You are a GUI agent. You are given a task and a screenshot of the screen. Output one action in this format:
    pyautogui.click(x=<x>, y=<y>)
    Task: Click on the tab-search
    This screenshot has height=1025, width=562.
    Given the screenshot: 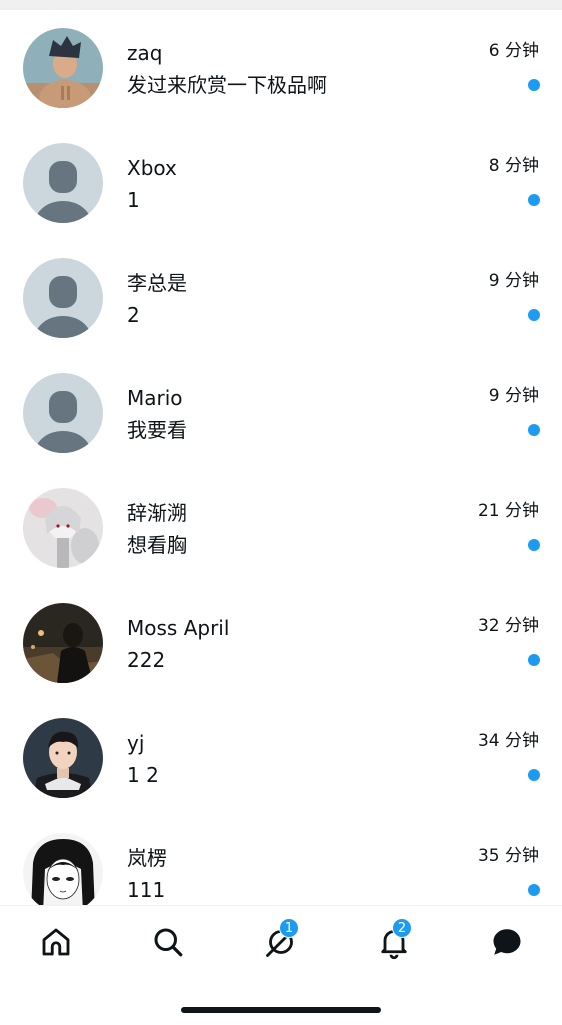 What is the action you would take?
    pyautogui.click(x=168, y=942)
    